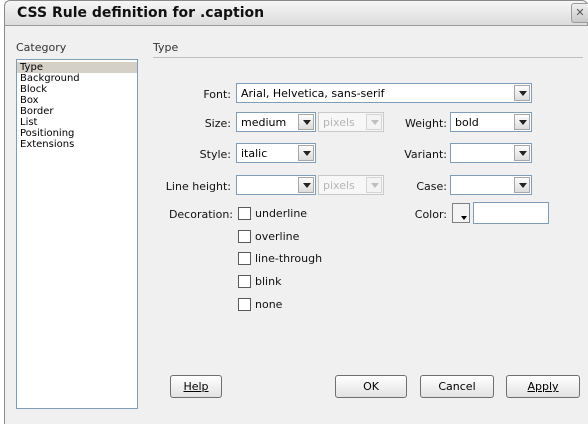 This screenshot has height=424, width=588. I want to click on help-button-label: Help, so click(196, 386).